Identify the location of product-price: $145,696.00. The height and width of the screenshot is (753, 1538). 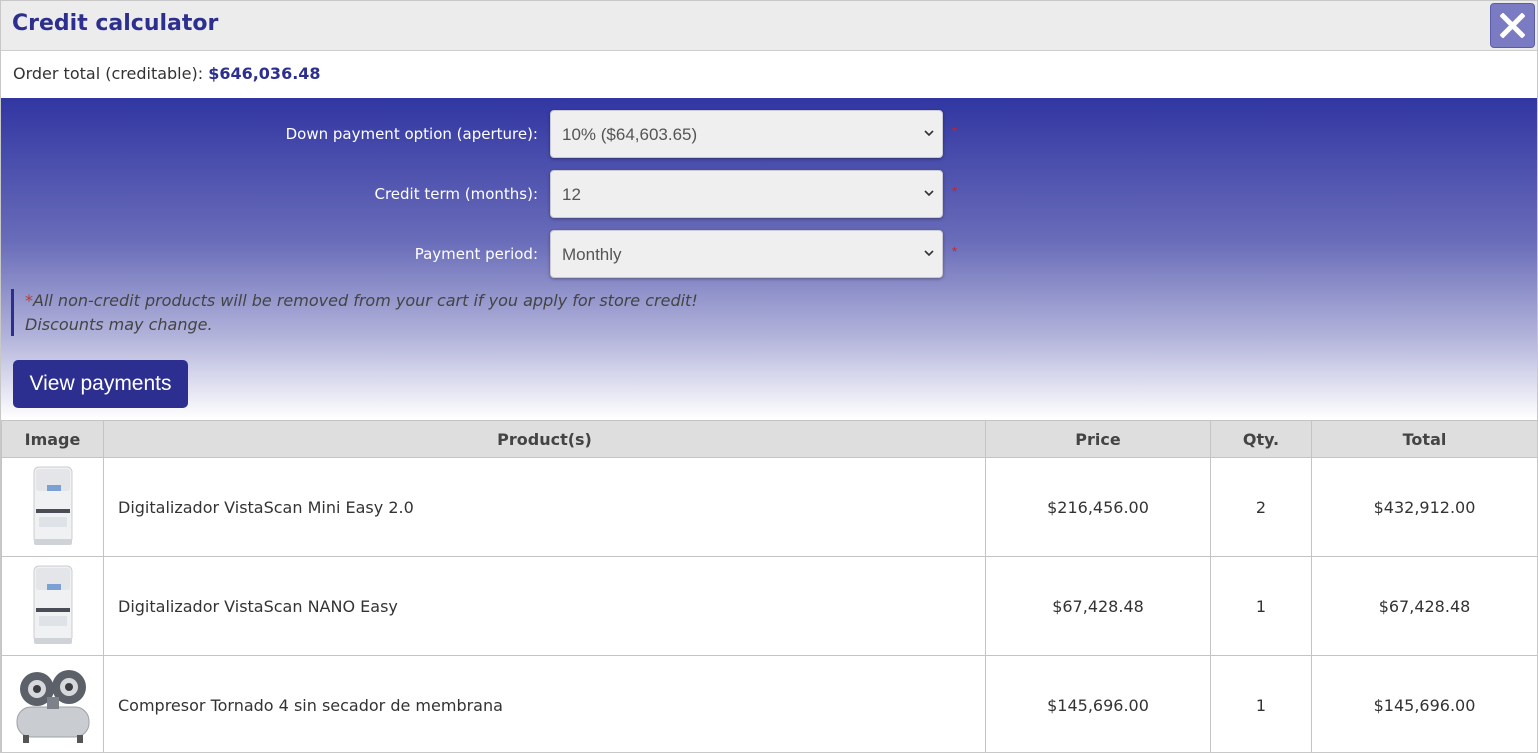
(1098, 703).